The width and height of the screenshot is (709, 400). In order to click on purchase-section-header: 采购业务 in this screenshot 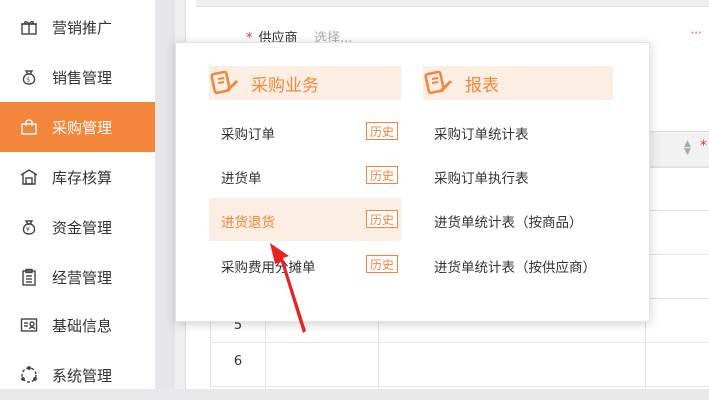, I will do `click(305, 83)`.